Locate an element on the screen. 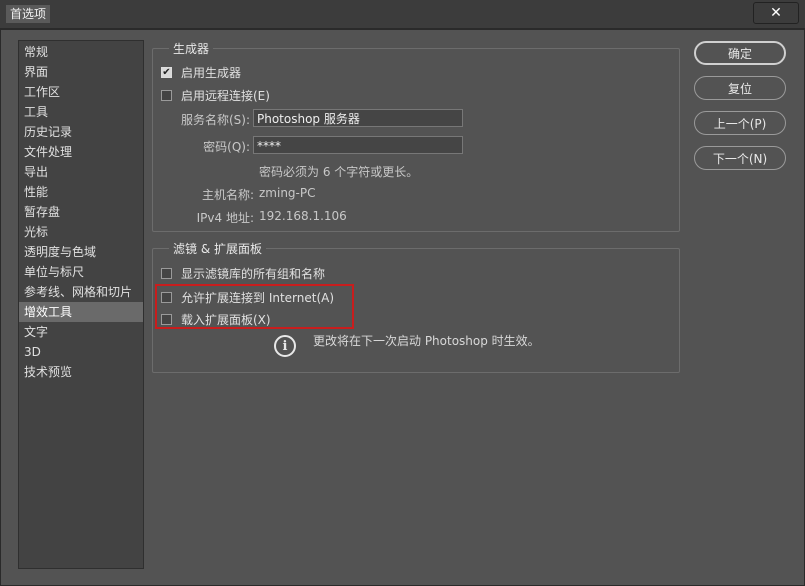 The width and height of the screenshot is (805, 586). show-all-groups-checkbox is located at coordinates (166, 273).